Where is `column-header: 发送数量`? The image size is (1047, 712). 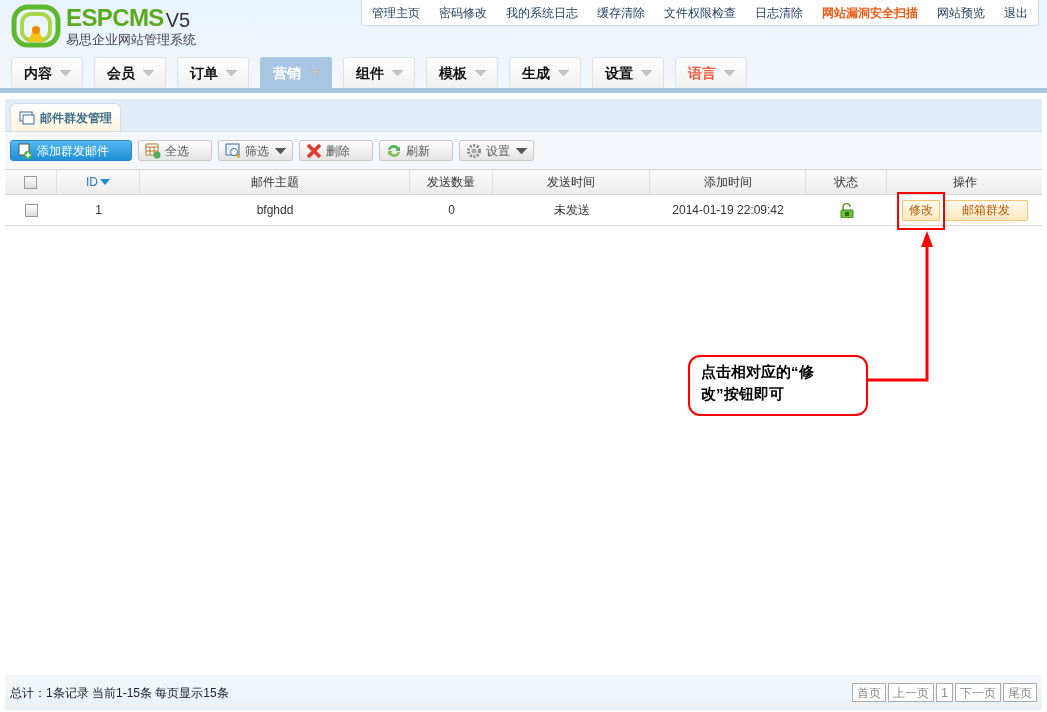 column-header: 发送数量 is located at coordinates (451, 182).